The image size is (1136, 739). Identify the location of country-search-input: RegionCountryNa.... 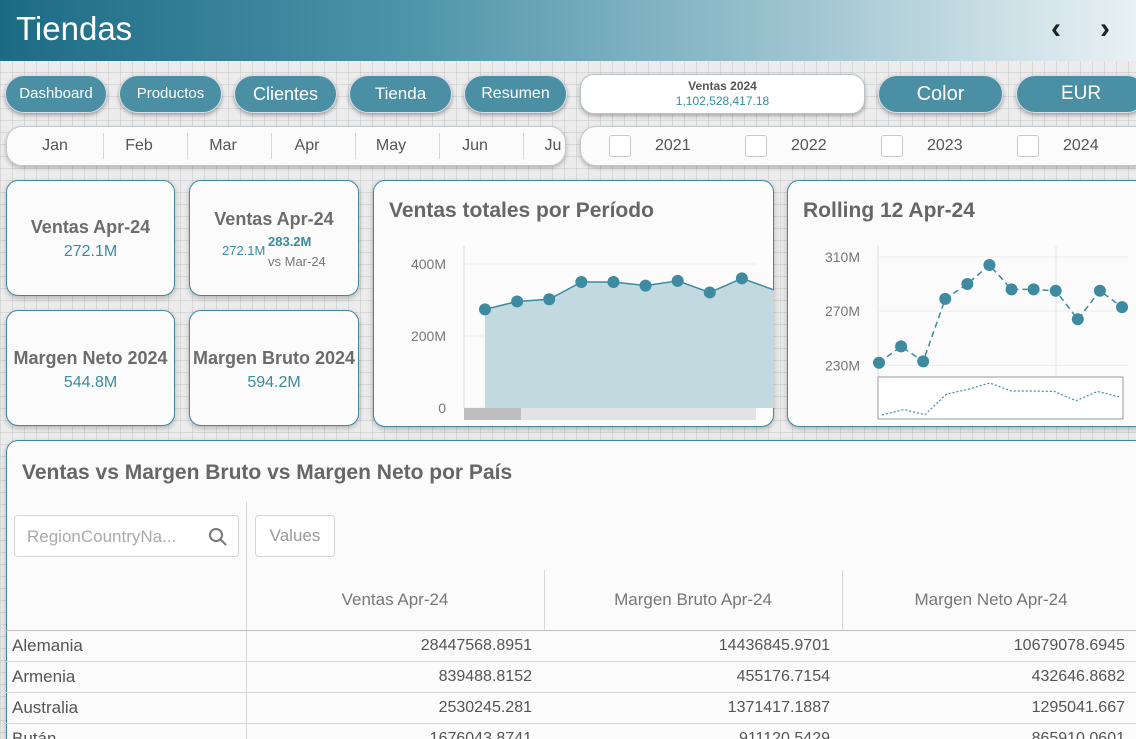
(126, 536).